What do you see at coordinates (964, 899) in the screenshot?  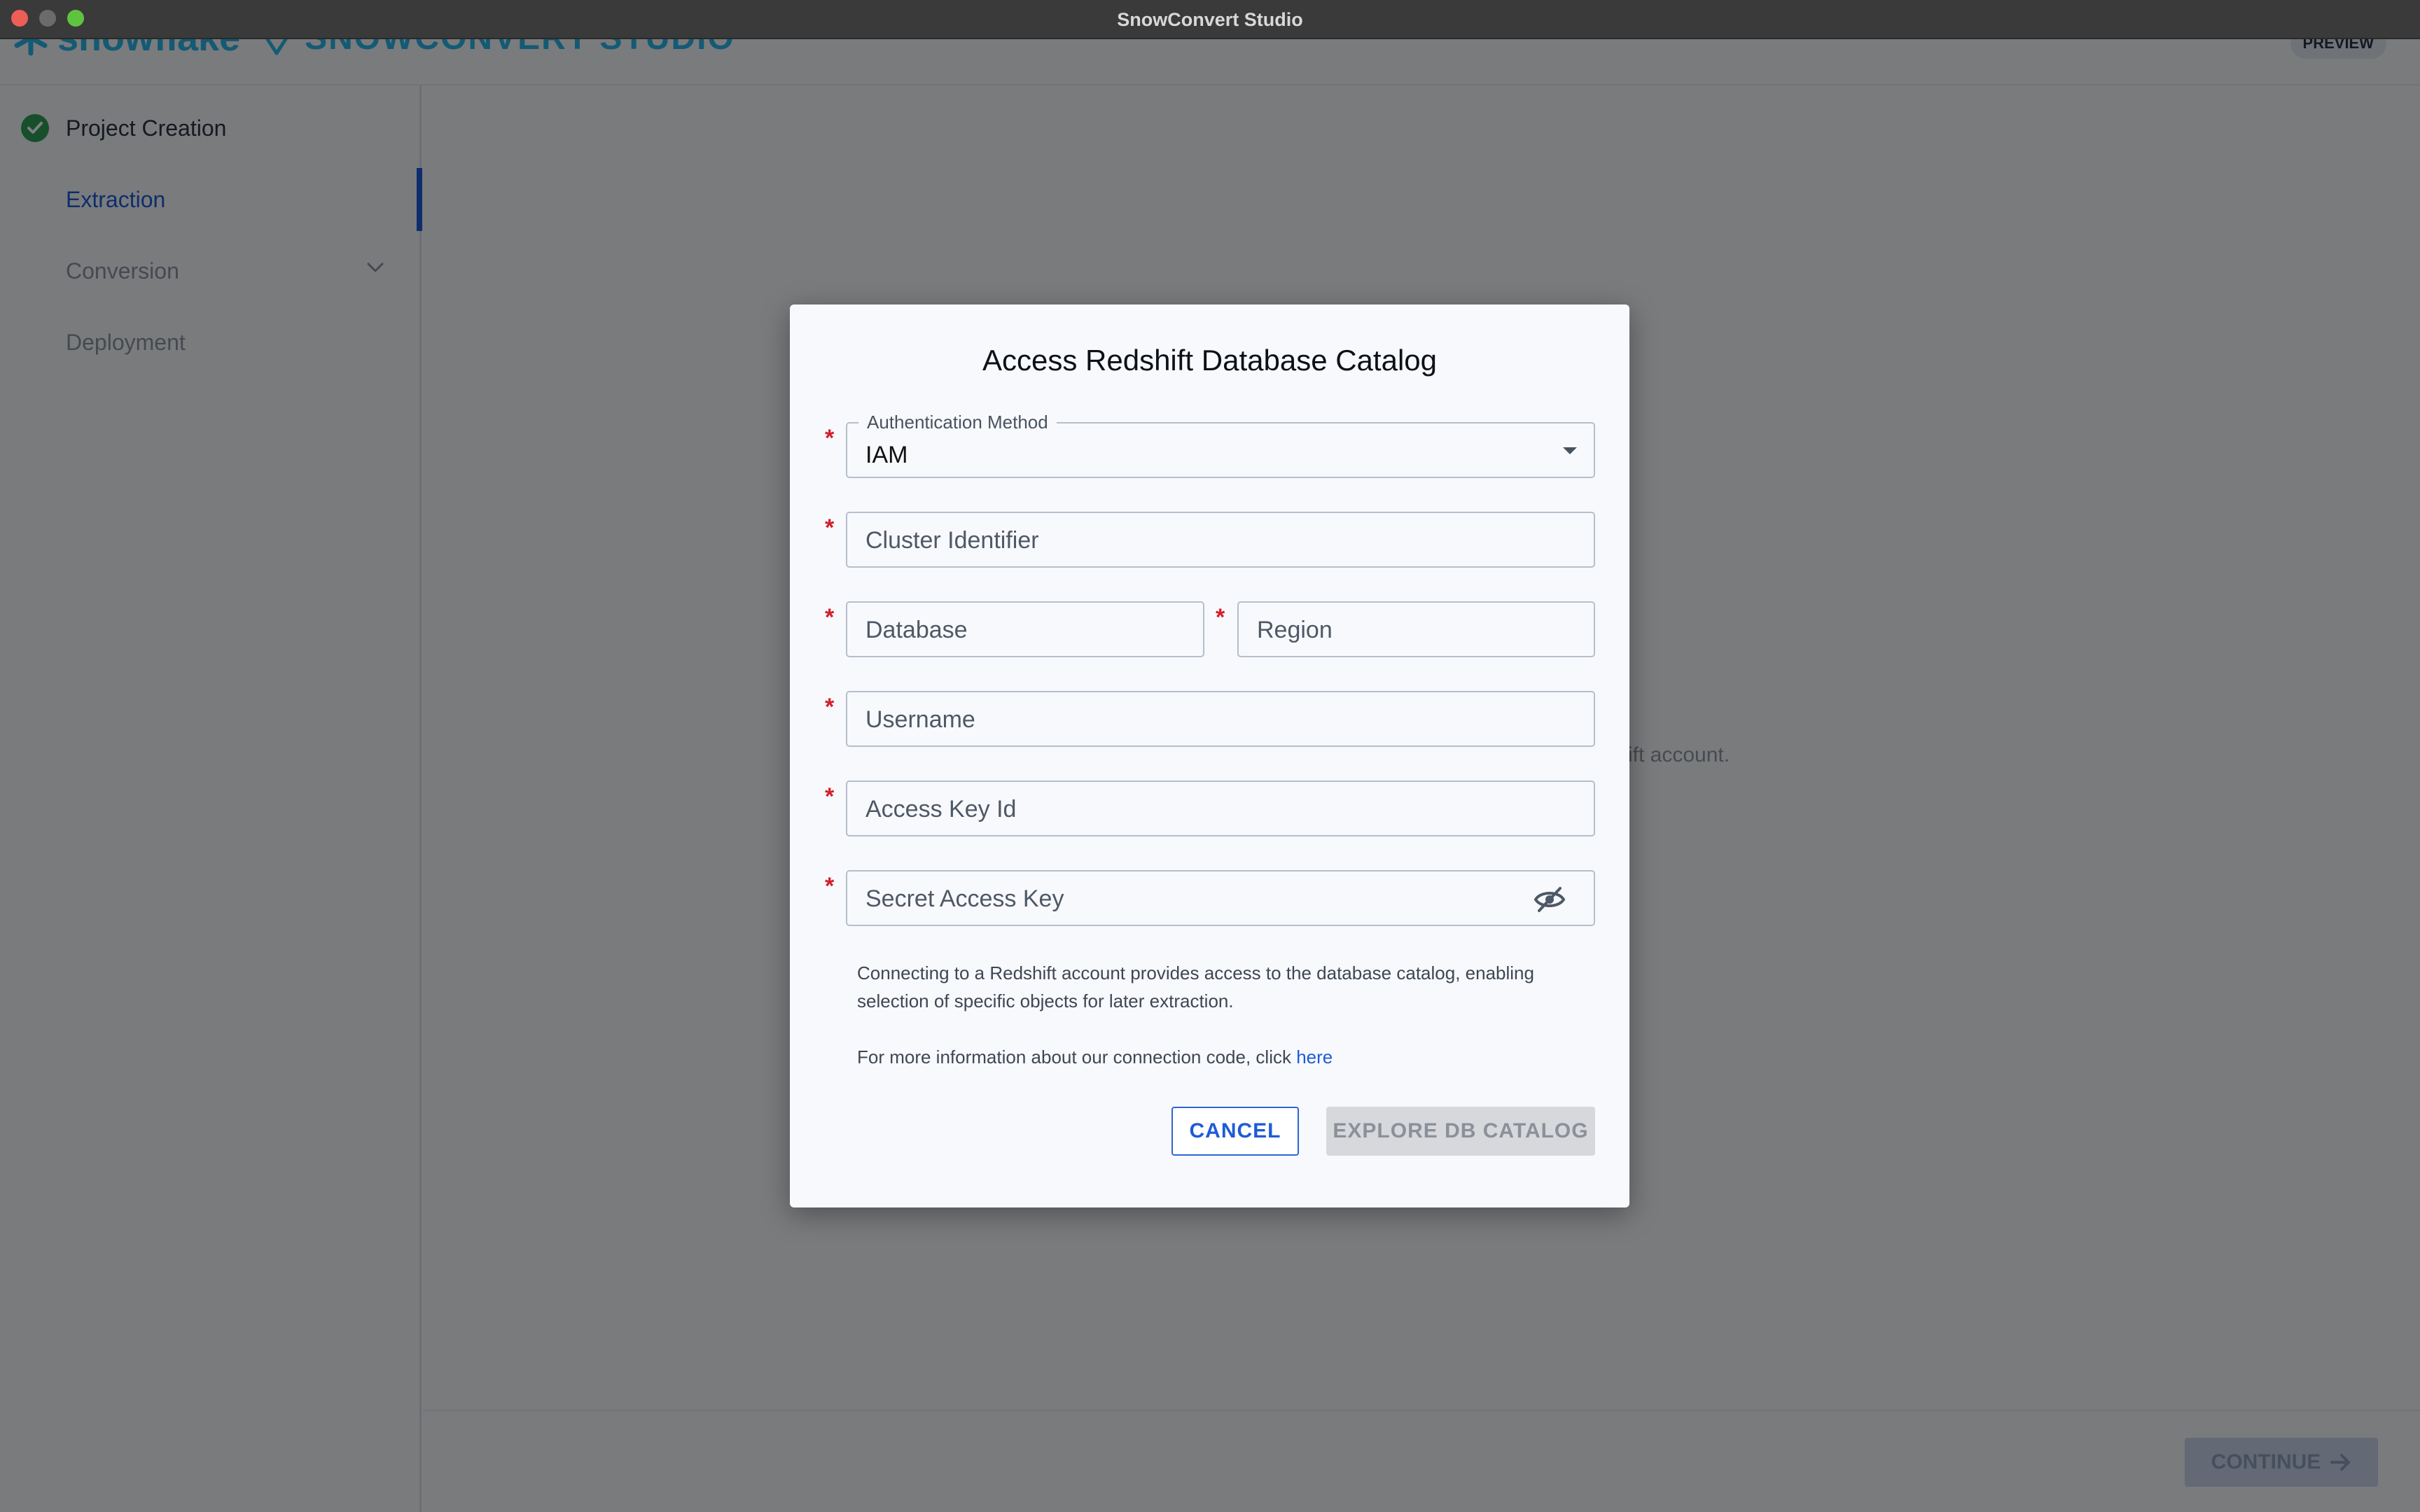 I see `secret-access-key-placeholder: Secret Access Key` at bounding box center [964, 899].